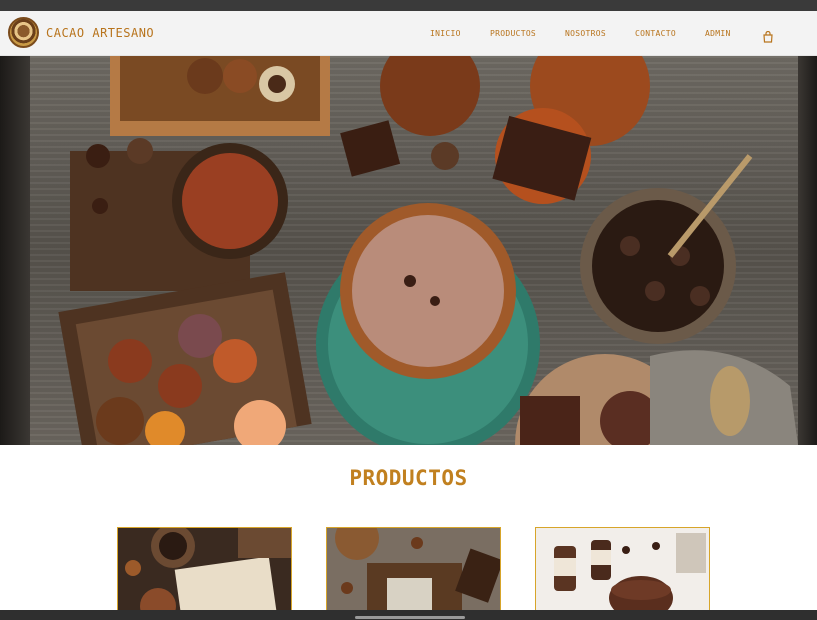 This screenshot has height=620, width=817. I want to click on nav-item-nosotros: NOSOTROS, so click(585, 33).